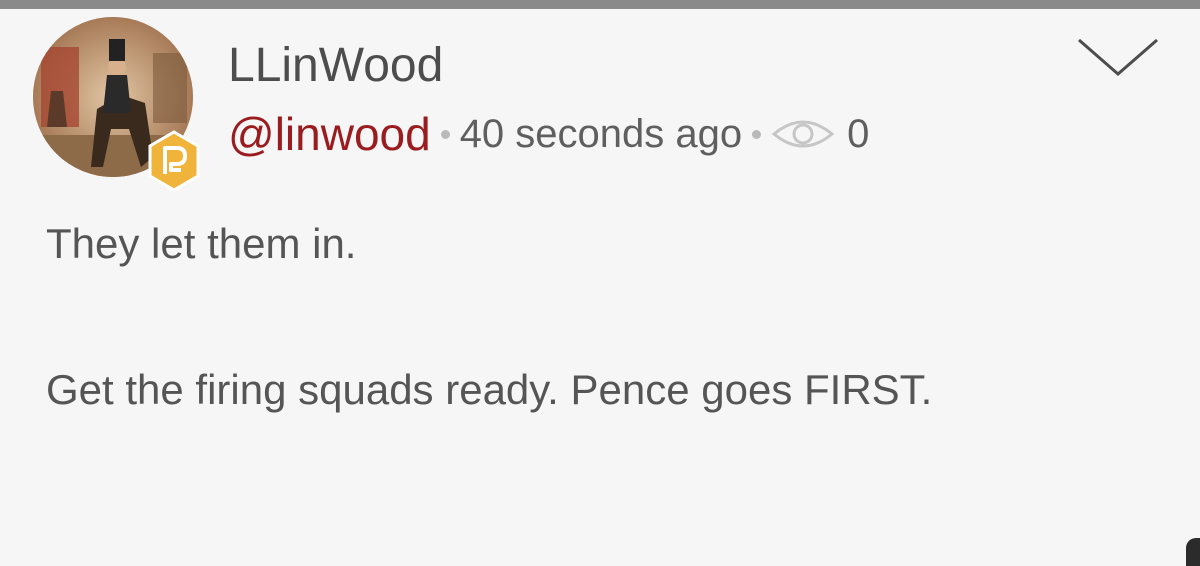  I want to click on post-text-line: They let them in., so click(201, 243).